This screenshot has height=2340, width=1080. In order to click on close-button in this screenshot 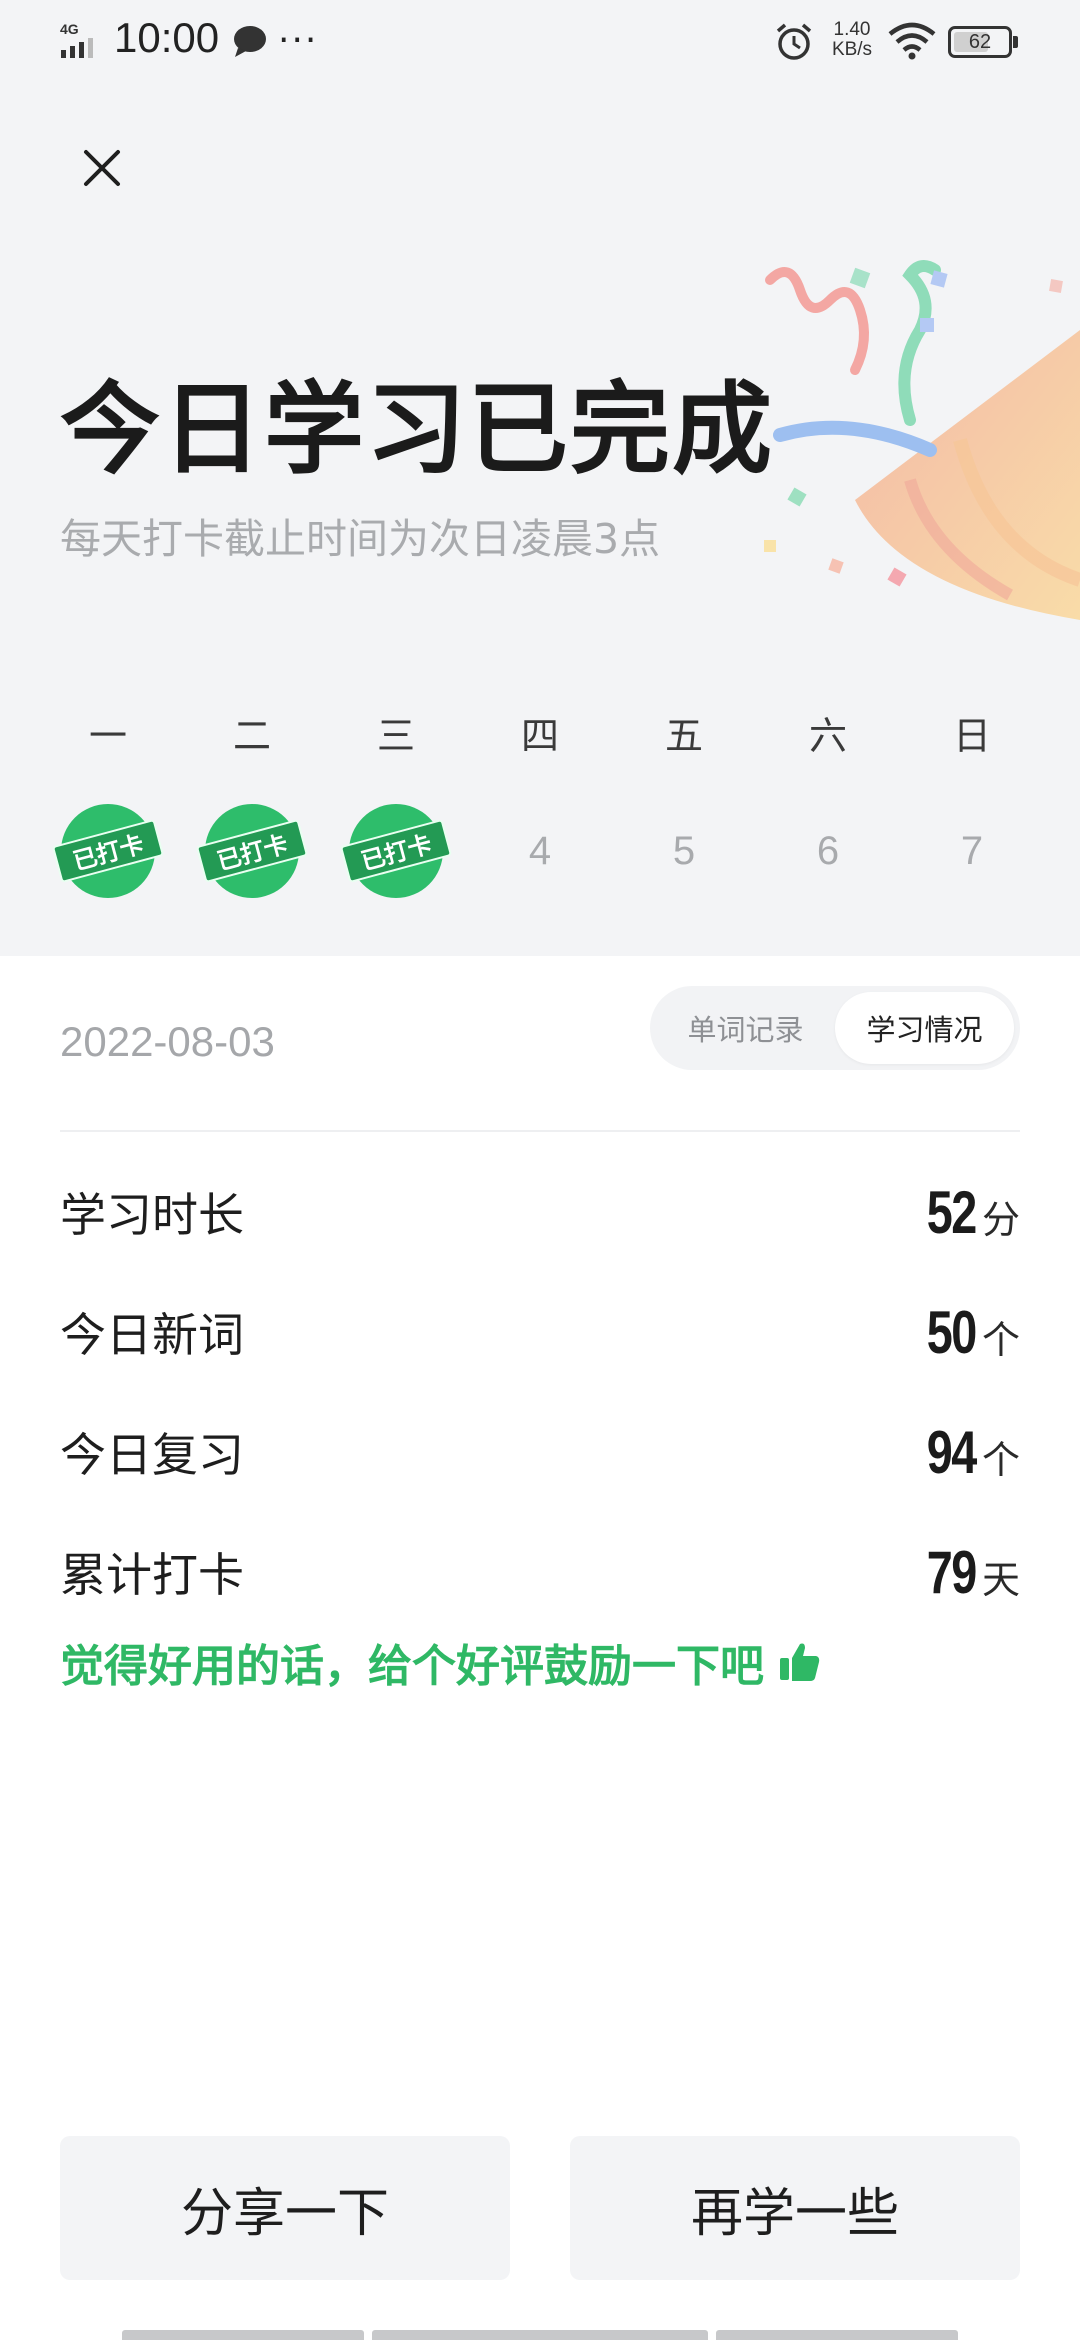, I will do `click(102, 168)`.